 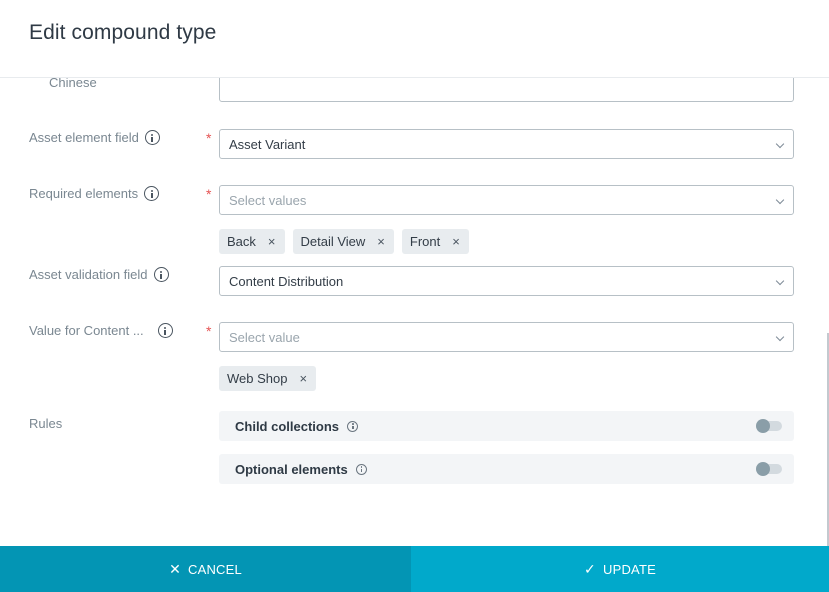 I want to click on dialog-footer: ✕ CANCEL ✓ UPDATE, so click(x=414, y=569).